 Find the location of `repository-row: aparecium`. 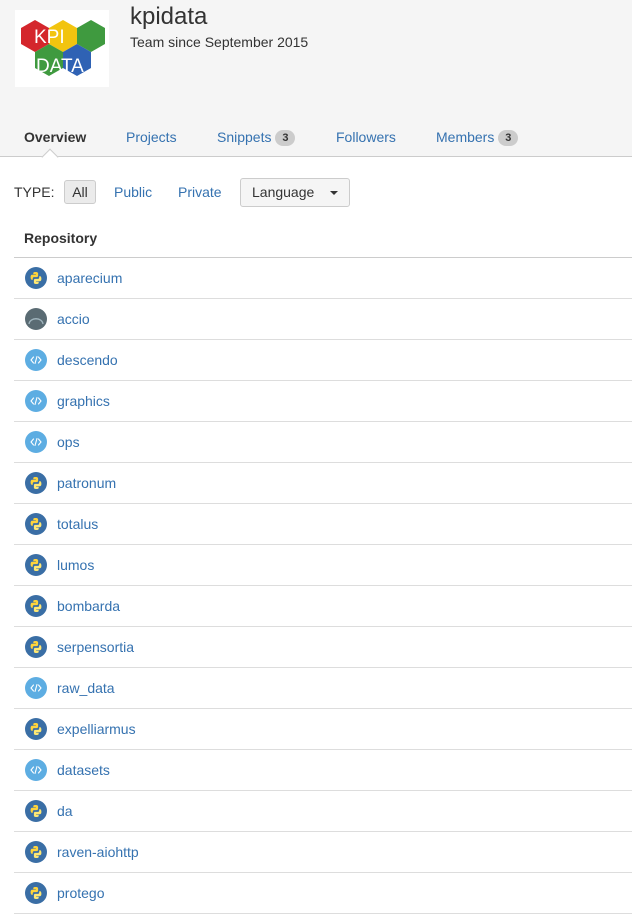

repository-row: aparecium is located at coordinates (323, 278).